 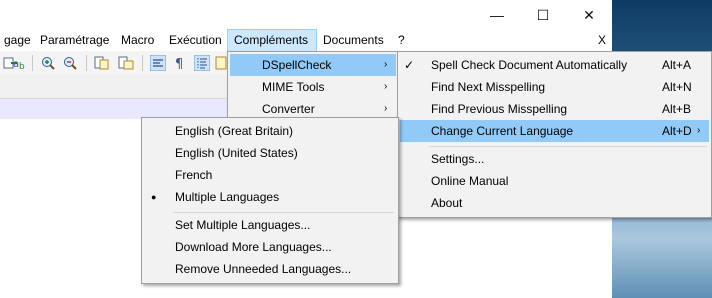 I want to click on menu-item-french: French, so click(x=270, y=175).